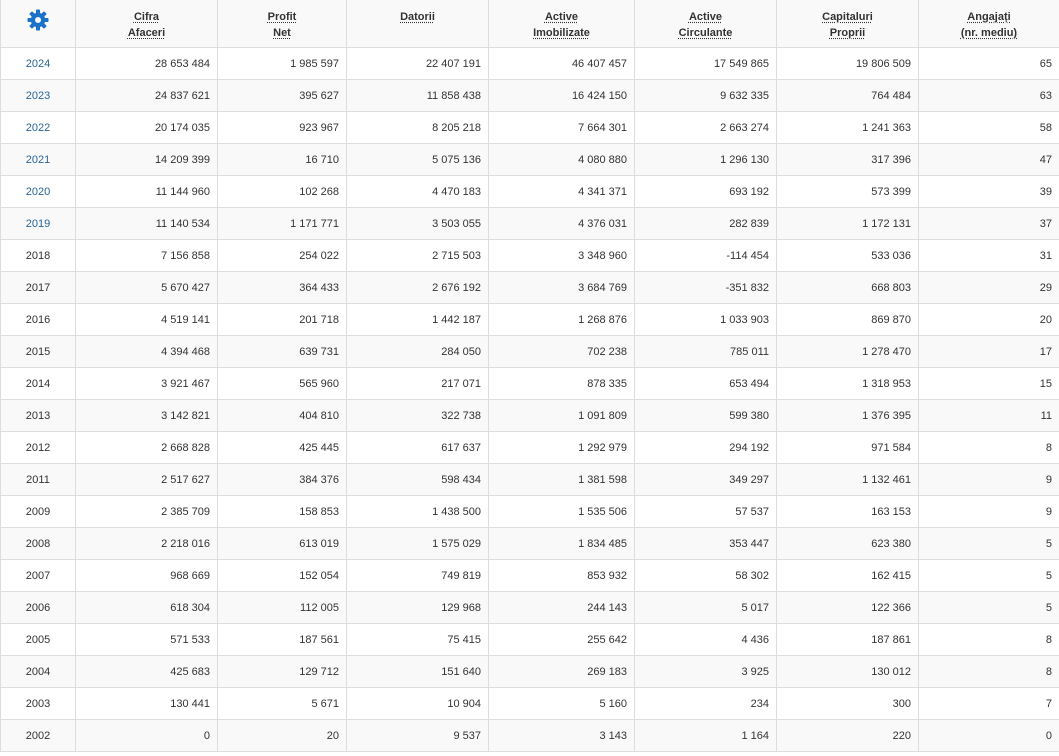 This screenshot has height=756, width=1059. I want to click on column-header-line1: Cifra, so click(146, 17).